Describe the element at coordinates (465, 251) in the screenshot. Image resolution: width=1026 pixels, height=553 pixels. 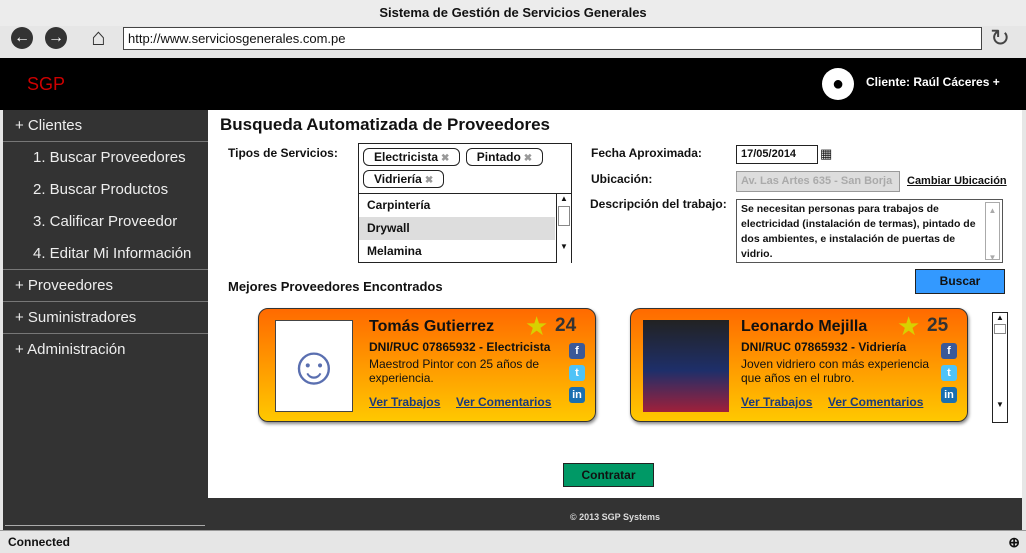
I see `option-melamina: Melamina` at that location.